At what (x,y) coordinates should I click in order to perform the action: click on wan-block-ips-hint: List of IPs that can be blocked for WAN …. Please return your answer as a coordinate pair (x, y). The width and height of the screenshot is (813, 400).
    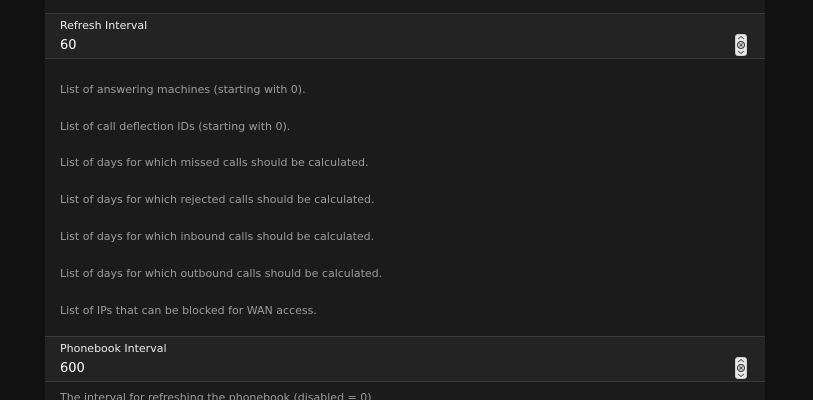
    Looking at the image, I should click on (188, 310).